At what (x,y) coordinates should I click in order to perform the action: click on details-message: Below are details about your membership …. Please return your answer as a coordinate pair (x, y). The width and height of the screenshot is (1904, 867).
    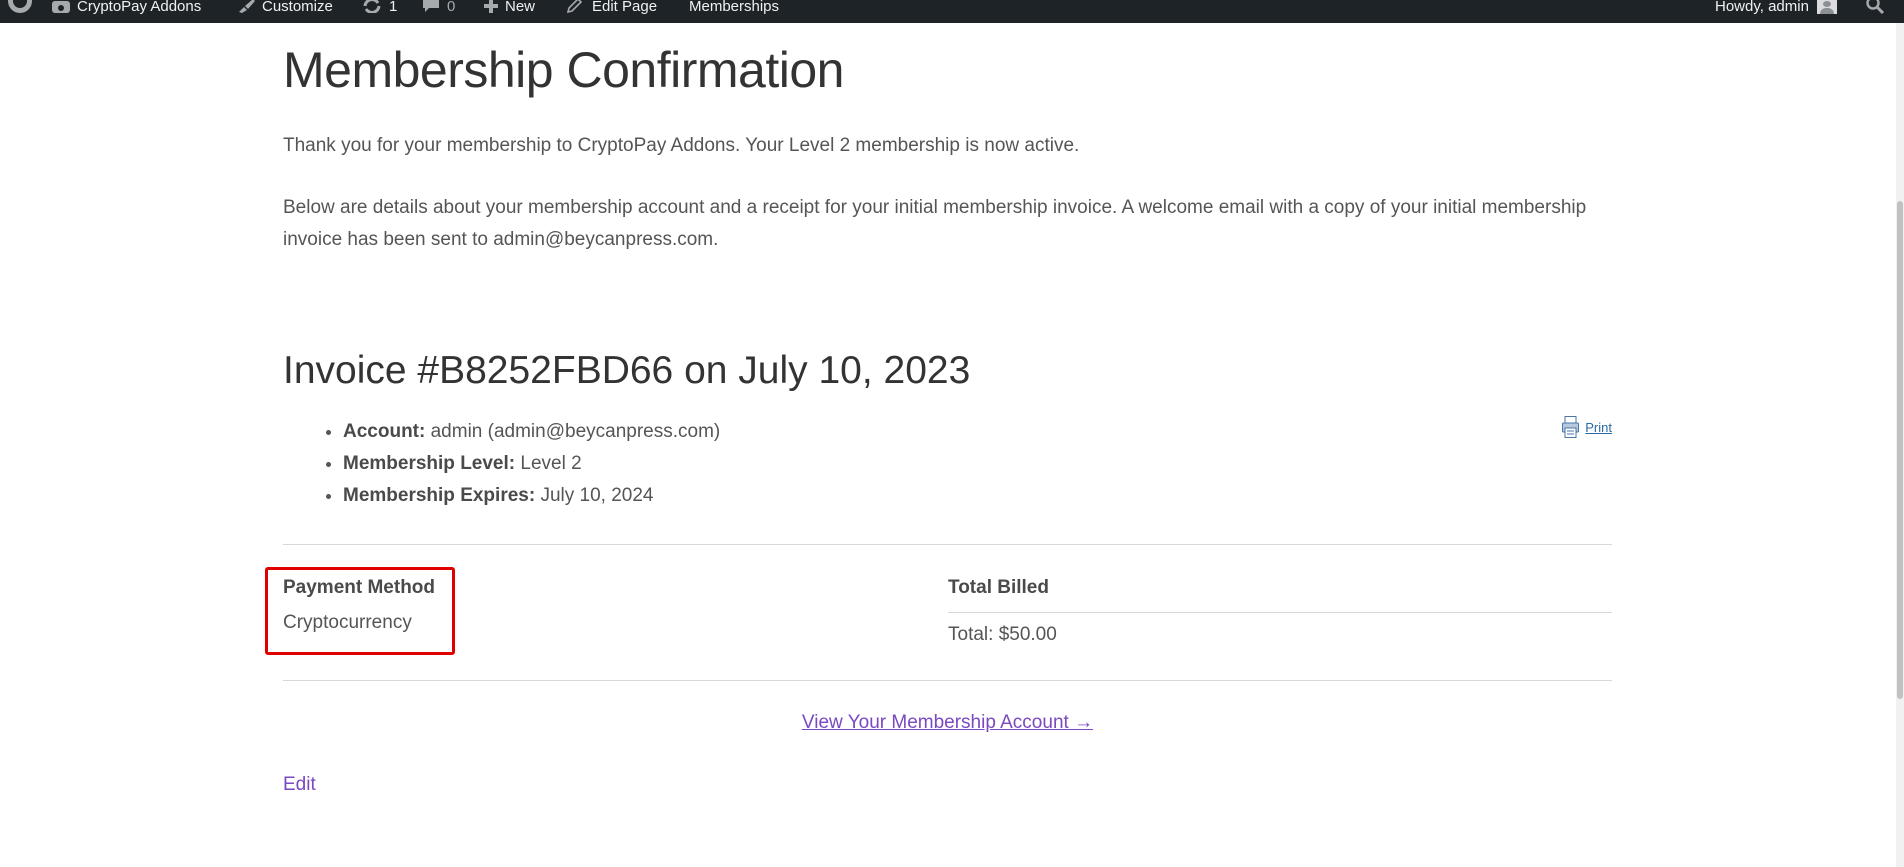
    Looking at the image, I should click on (935, 223).